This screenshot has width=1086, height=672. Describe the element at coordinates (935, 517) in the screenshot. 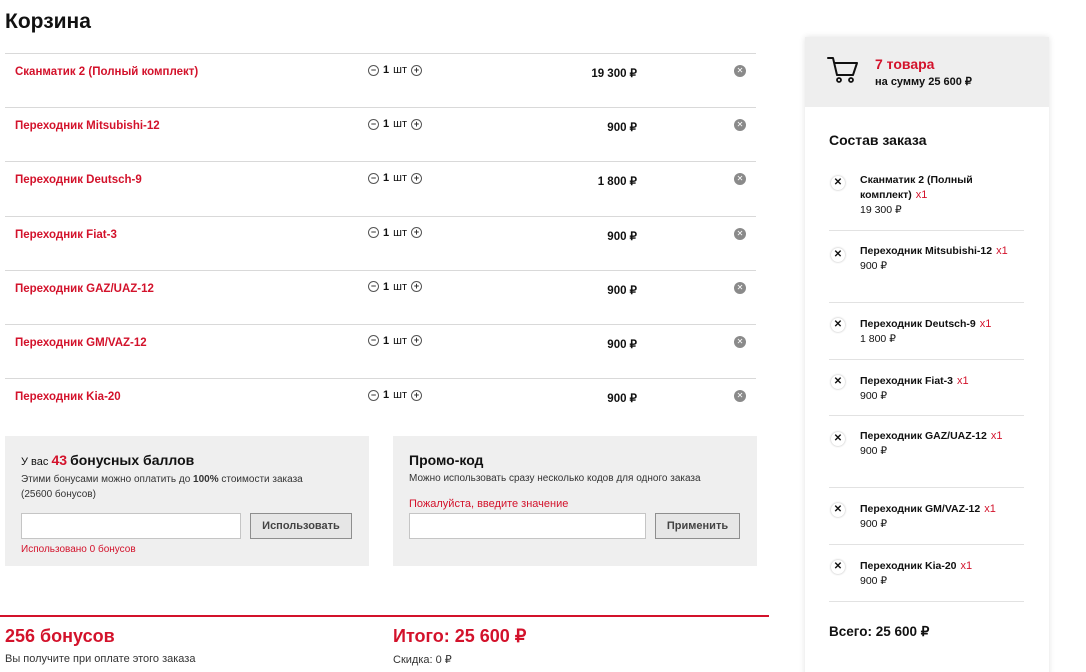

I see `sidebar-item-text: Переходник GM/VAZ-12 x1 900 ₽` at that location.